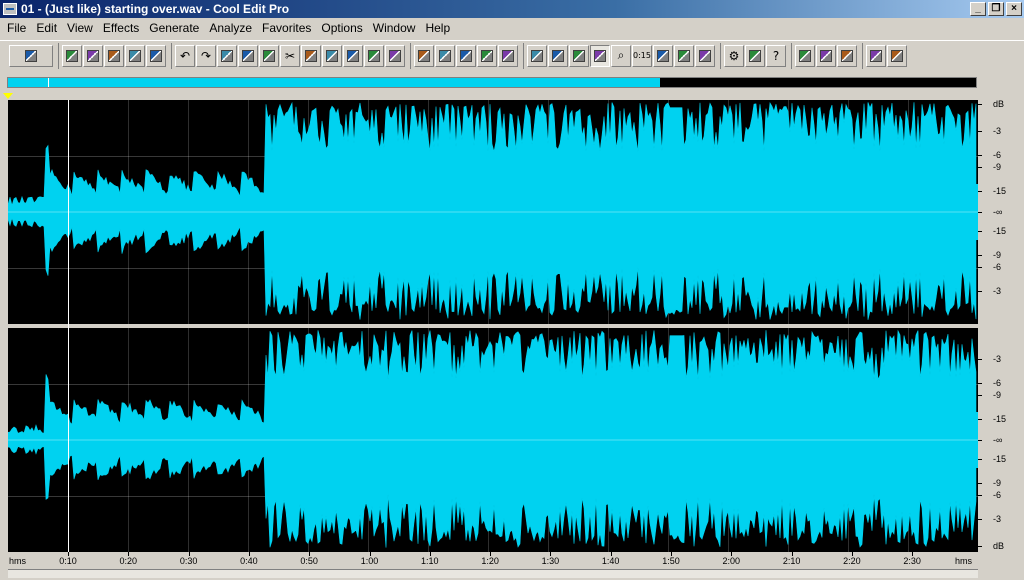 Image resolution: width=1024 pixels, height=580 pixels. I want to click on help-icon: ?, so click(776, 55).